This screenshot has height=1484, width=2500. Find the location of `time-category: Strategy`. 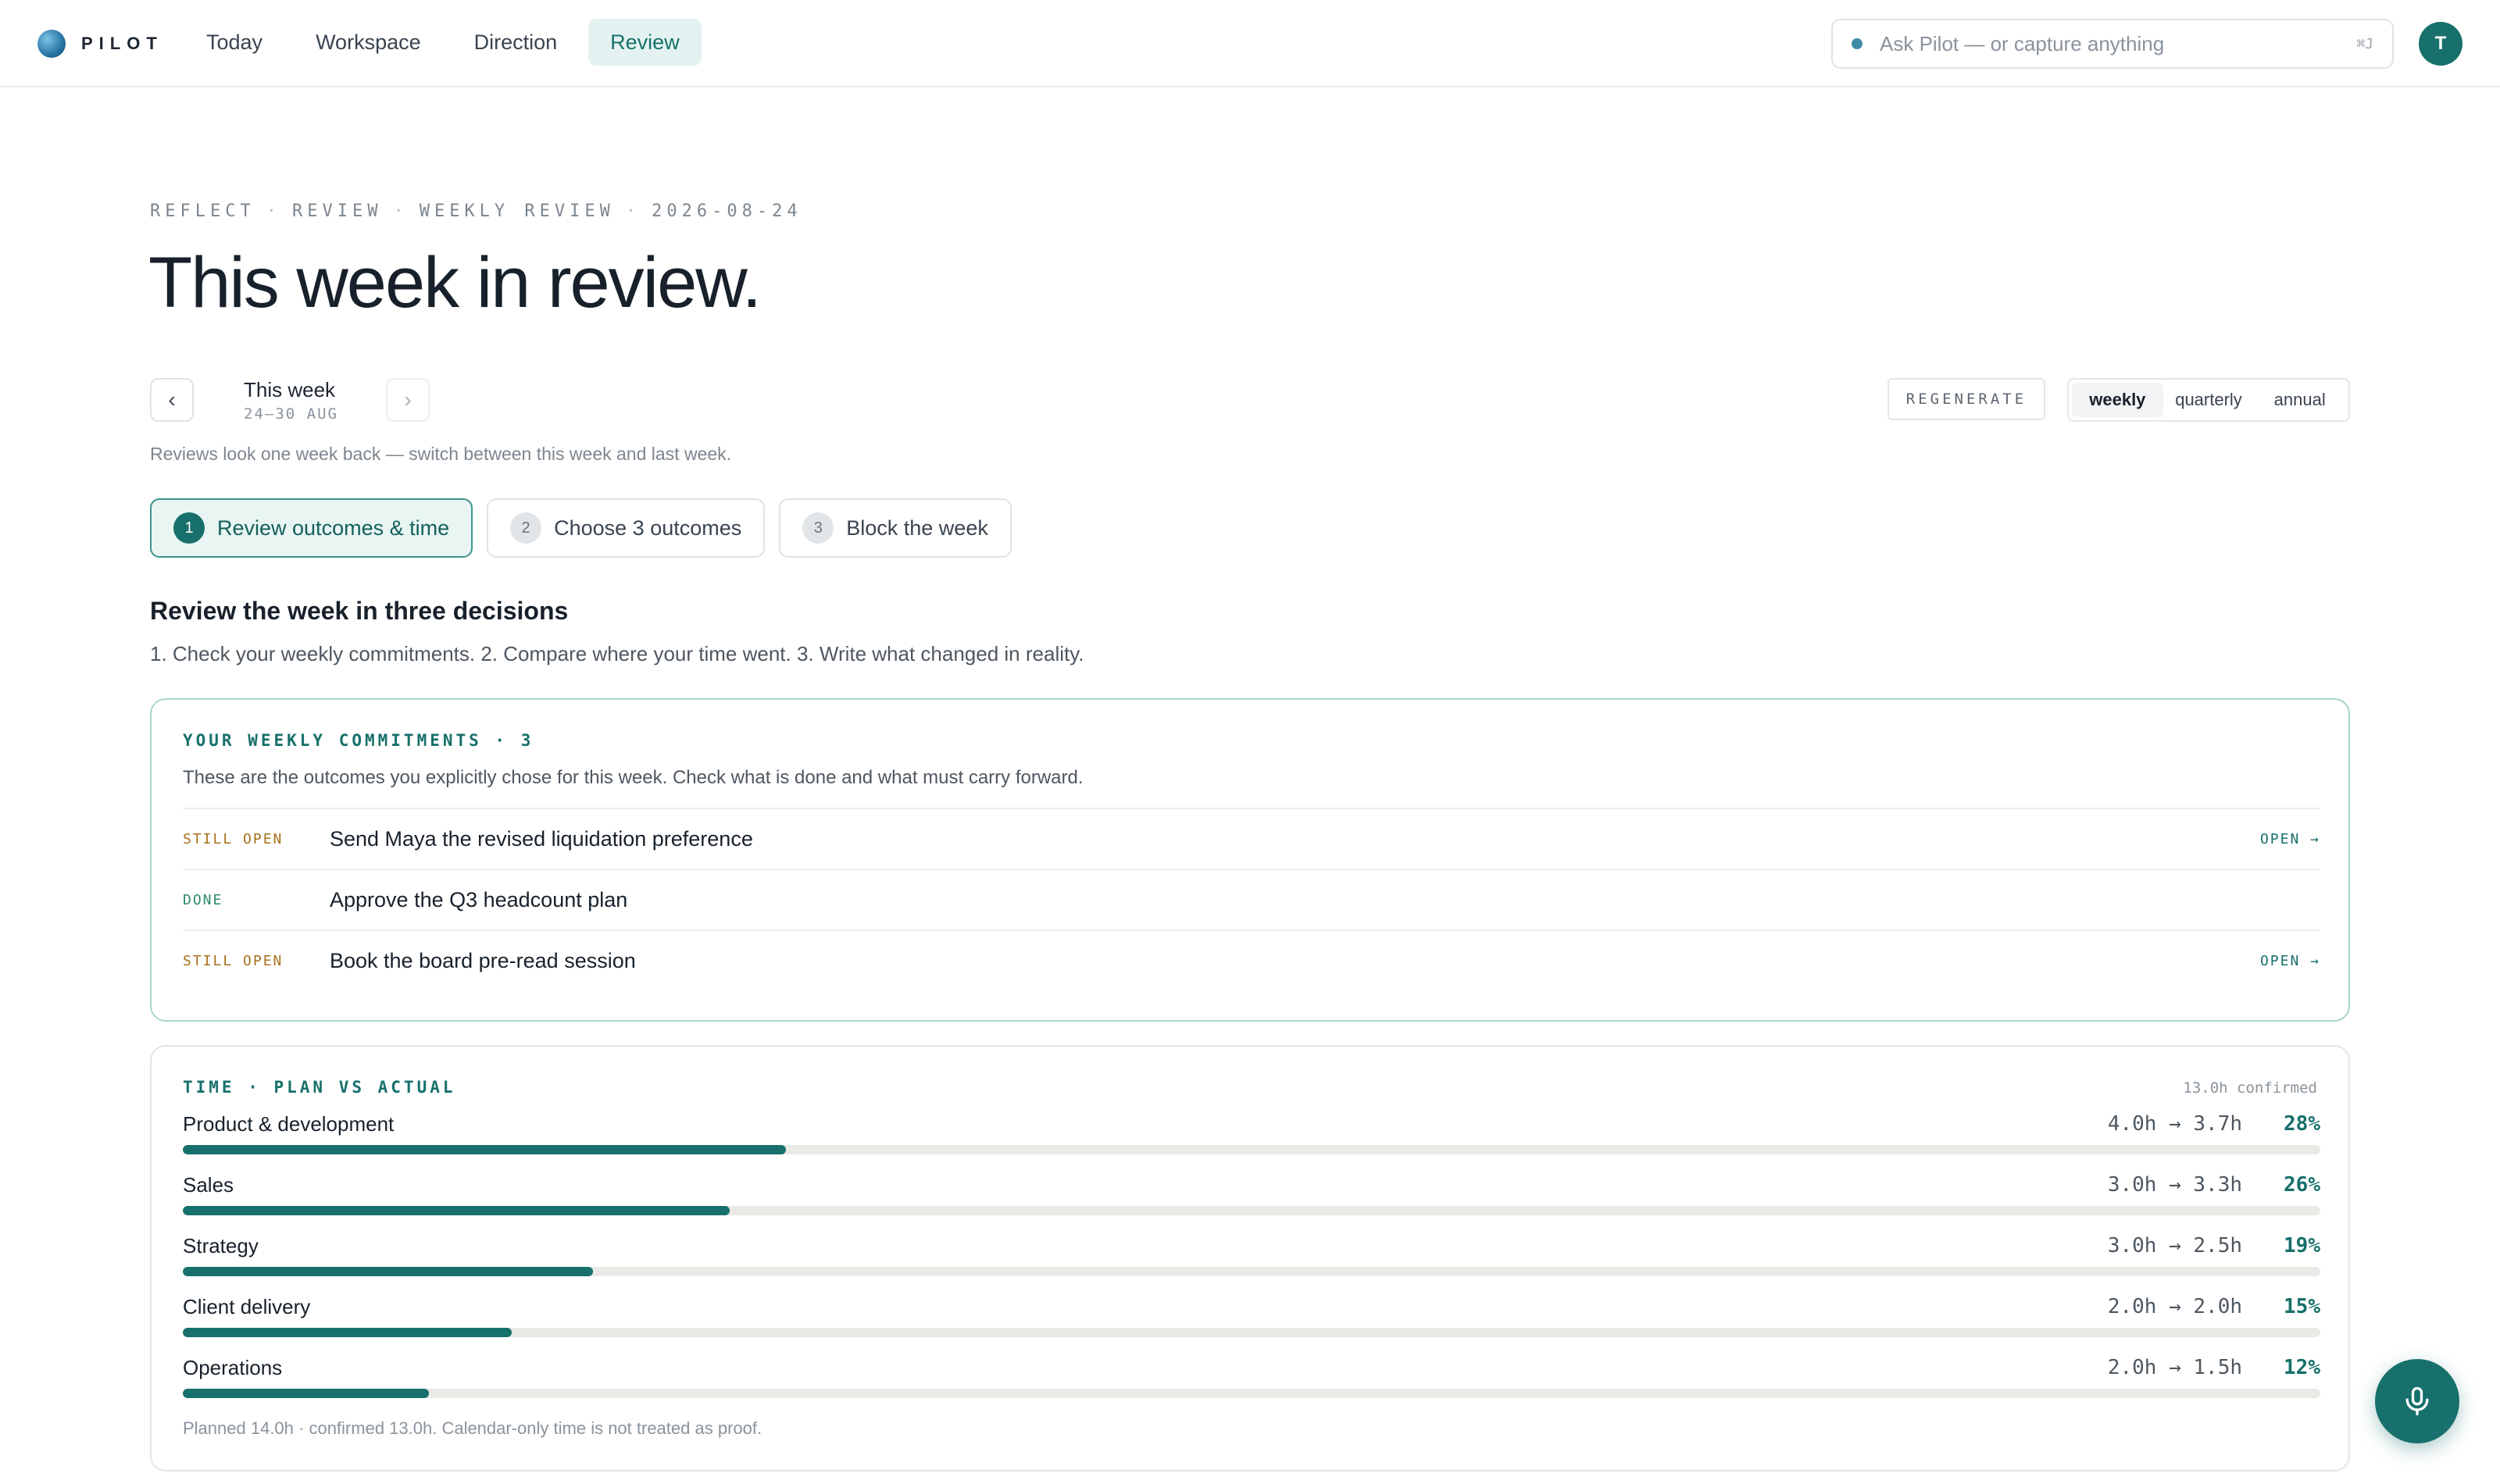

time-category: Strategy is located at coordinates (221, 1245).